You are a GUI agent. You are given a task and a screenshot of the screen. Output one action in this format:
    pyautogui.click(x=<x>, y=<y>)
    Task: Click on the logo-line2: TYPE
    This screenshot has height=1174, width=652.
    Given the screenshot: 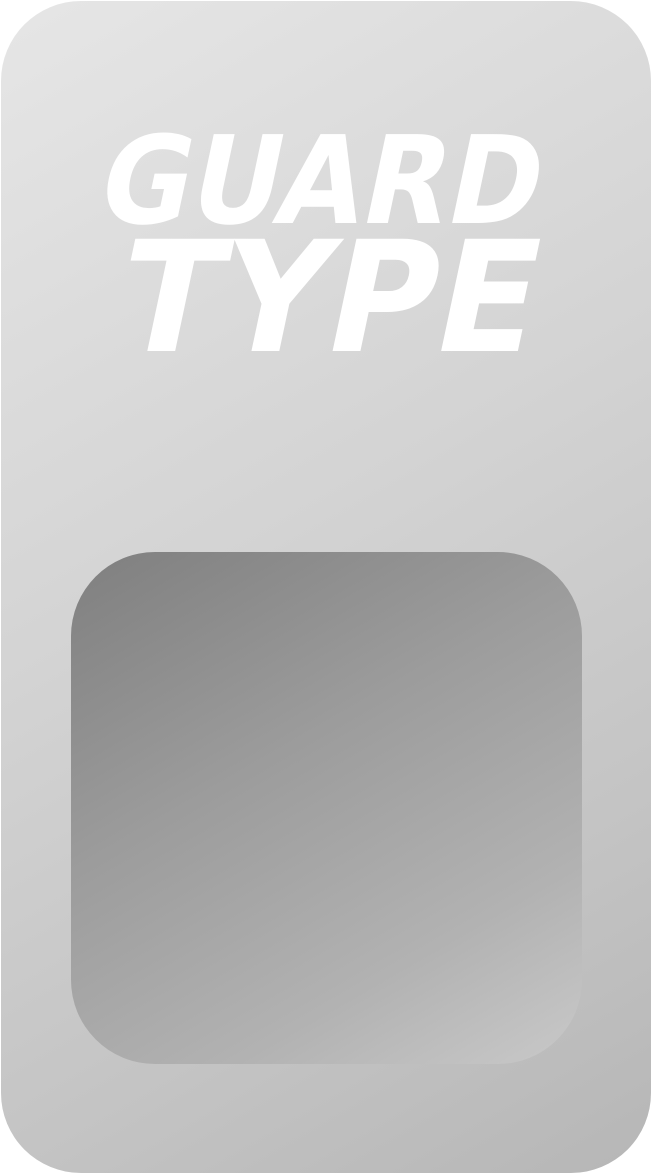 What is the action you would take?
    pyautogui.click(x=331, y=291)
    